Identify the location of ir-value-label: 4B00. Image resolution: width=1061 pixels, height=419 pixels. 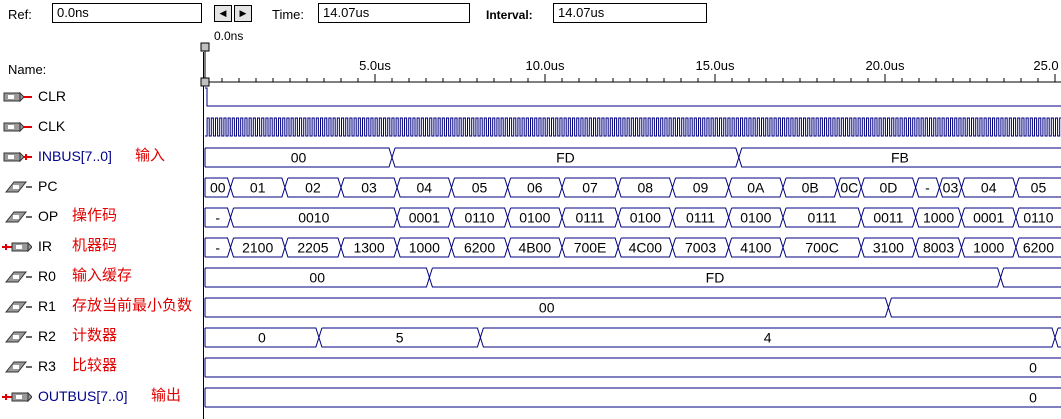
(534, 248).